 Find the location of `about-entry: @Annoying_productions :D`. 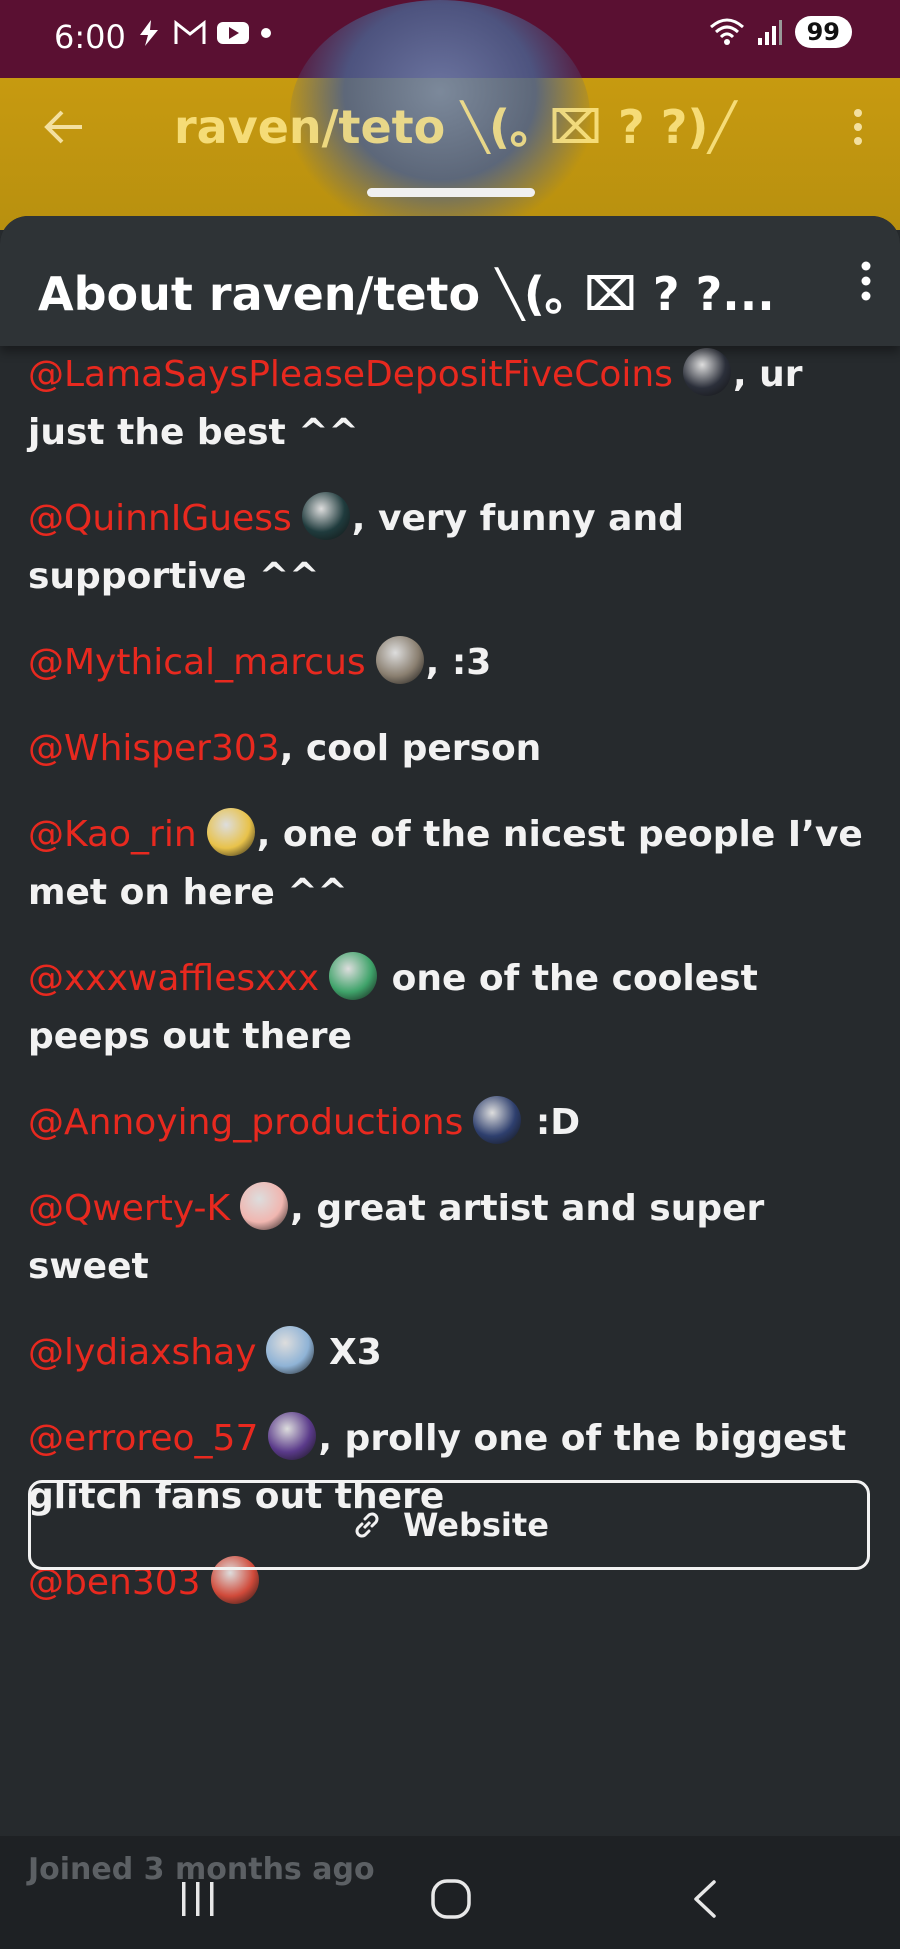

about-entry: @Annoying_productions :D is located at coordinates (448, 1123).